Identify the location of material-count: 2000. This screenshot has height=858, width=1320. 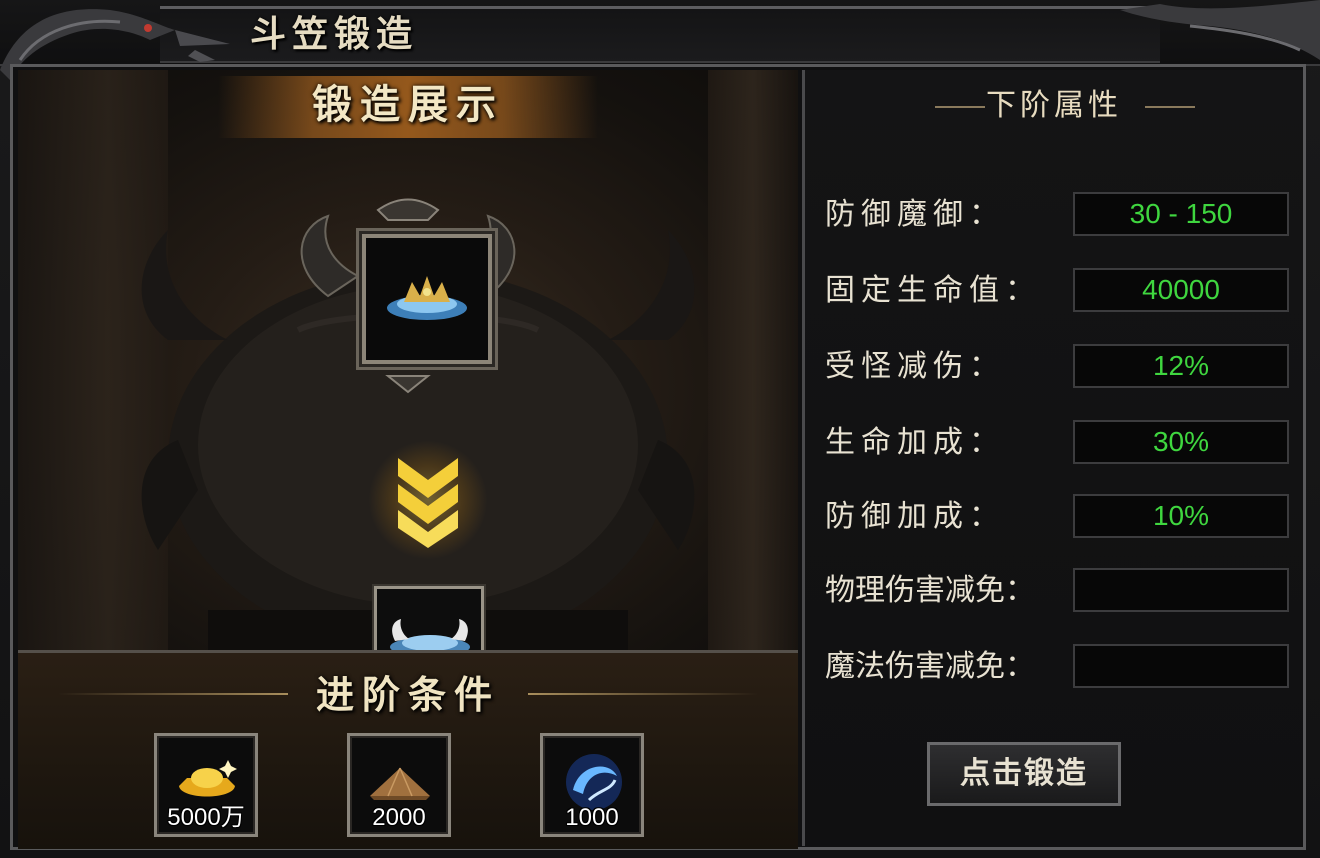
(399, 817).